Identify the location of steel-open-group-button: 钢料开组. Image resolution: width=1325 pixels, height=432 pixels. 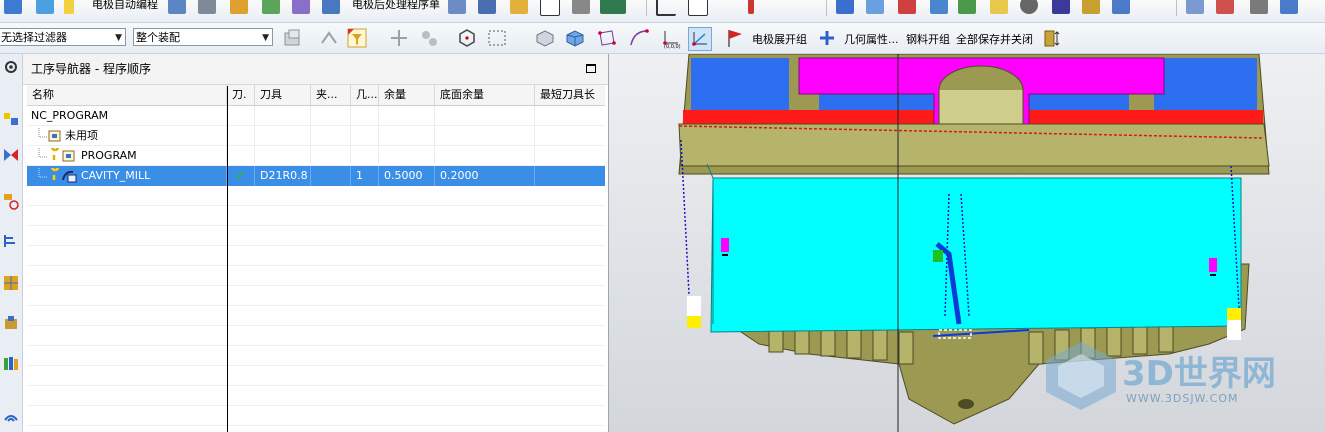
(928, 39).